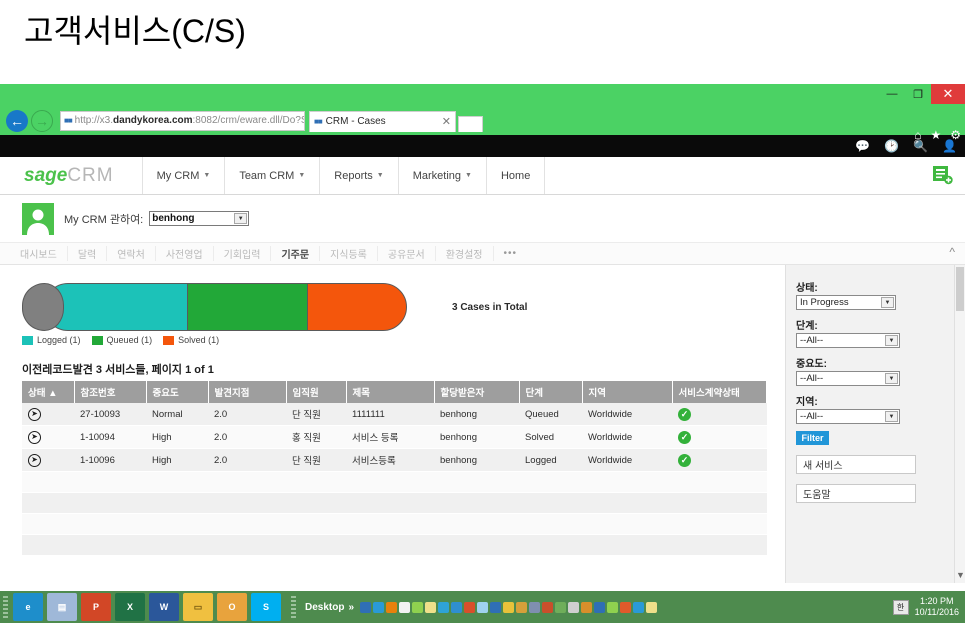 The image size is (965, 623). I want to click on favorites-star-icon: ★, so click(935, 135).